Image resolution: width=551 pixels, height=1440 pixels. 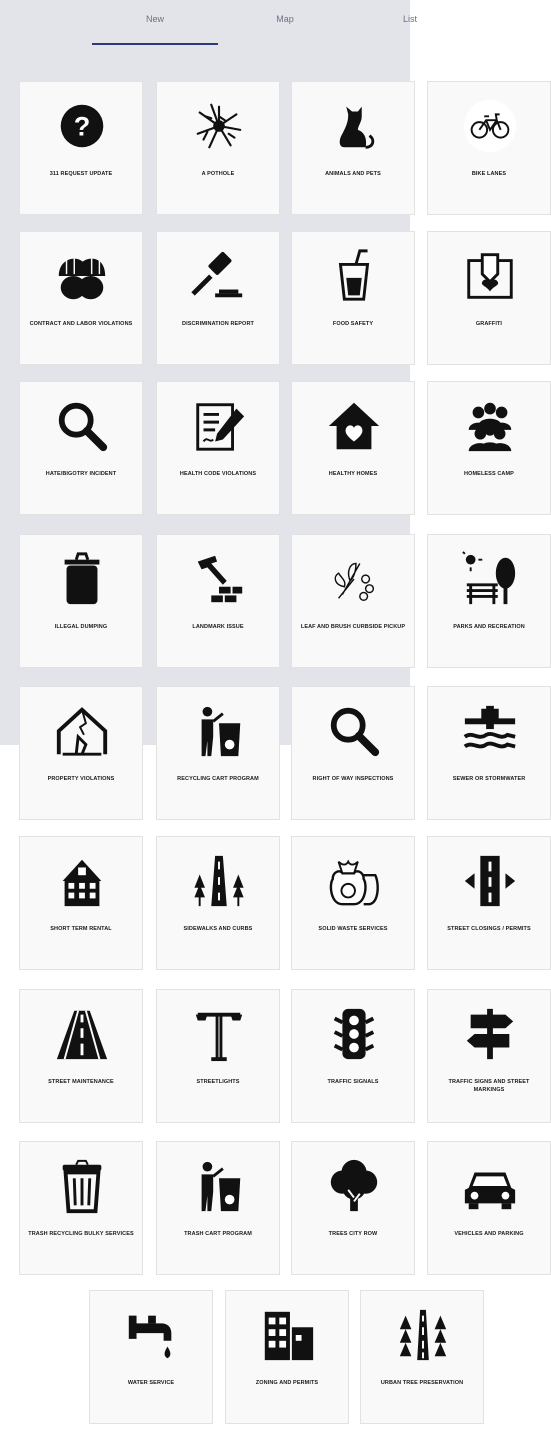 I want to click on service-tile: HATE/BIGOTRY INCIDENT, so click(x=81, y=448).